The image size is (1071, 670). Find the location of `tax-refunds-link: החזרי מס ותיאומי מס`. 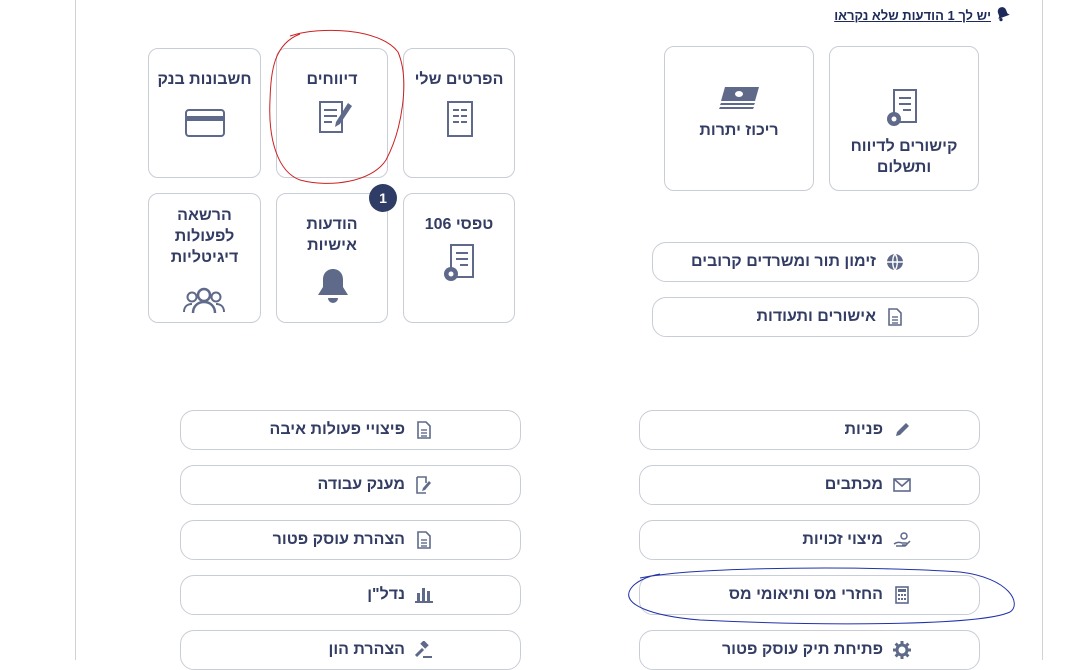

tax-refunds-link: החזרי מס ותיאומי מס is located at coordinates (809, 595).